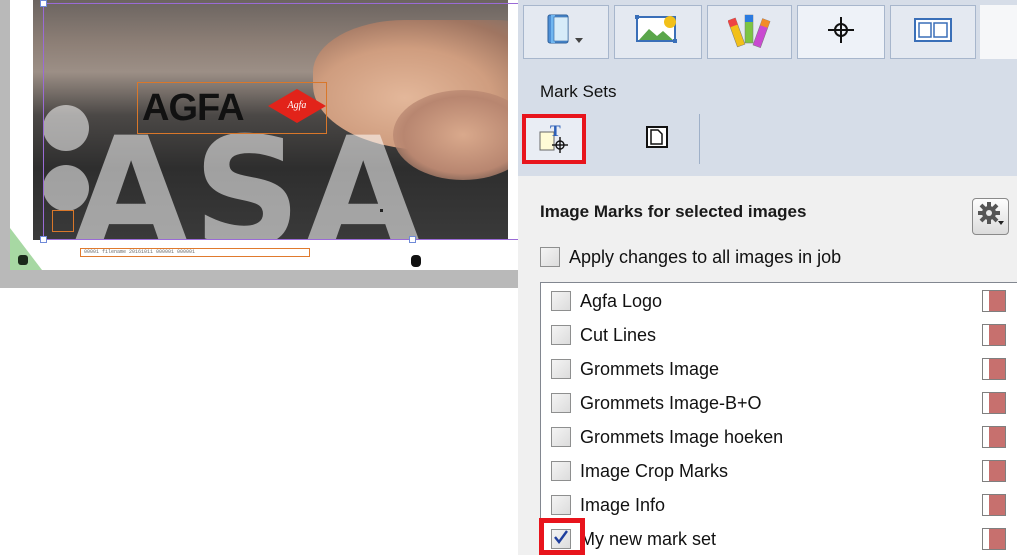 The image size is (1017, 556). I want to click on tab-colors, so click(749, 32).